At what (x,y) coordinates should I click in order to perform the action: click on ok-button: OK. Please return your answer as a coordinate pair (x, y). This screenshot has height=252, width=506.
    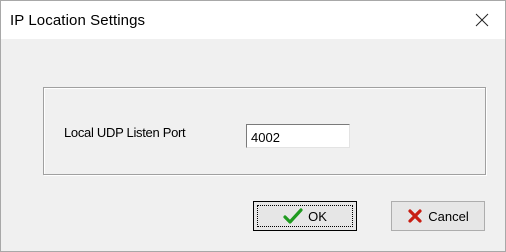
    Looking at the image, I should click on (305, 216).